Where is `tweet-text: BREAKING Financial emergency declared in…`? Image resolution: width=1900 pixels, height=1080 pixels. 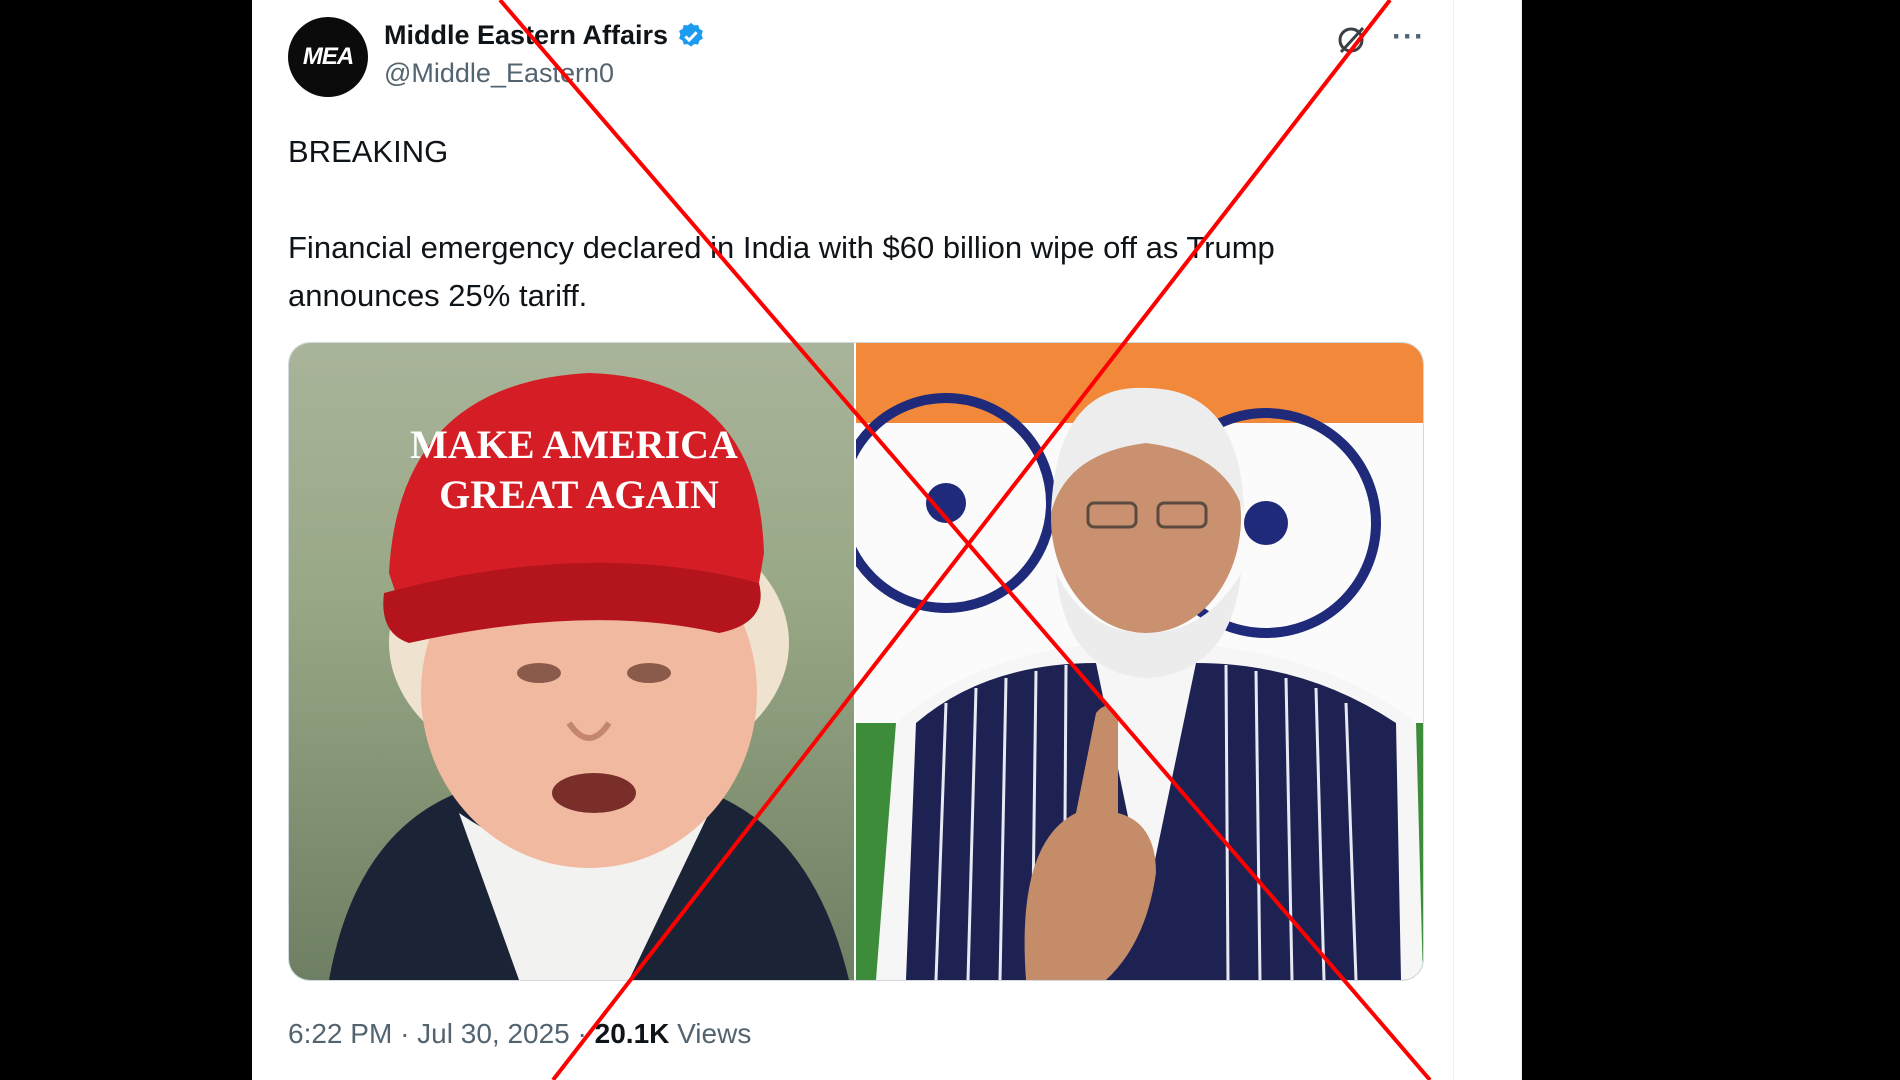
tweet-text: BREAKING Financial emergency declared in… is located at coordinates (858, 224).